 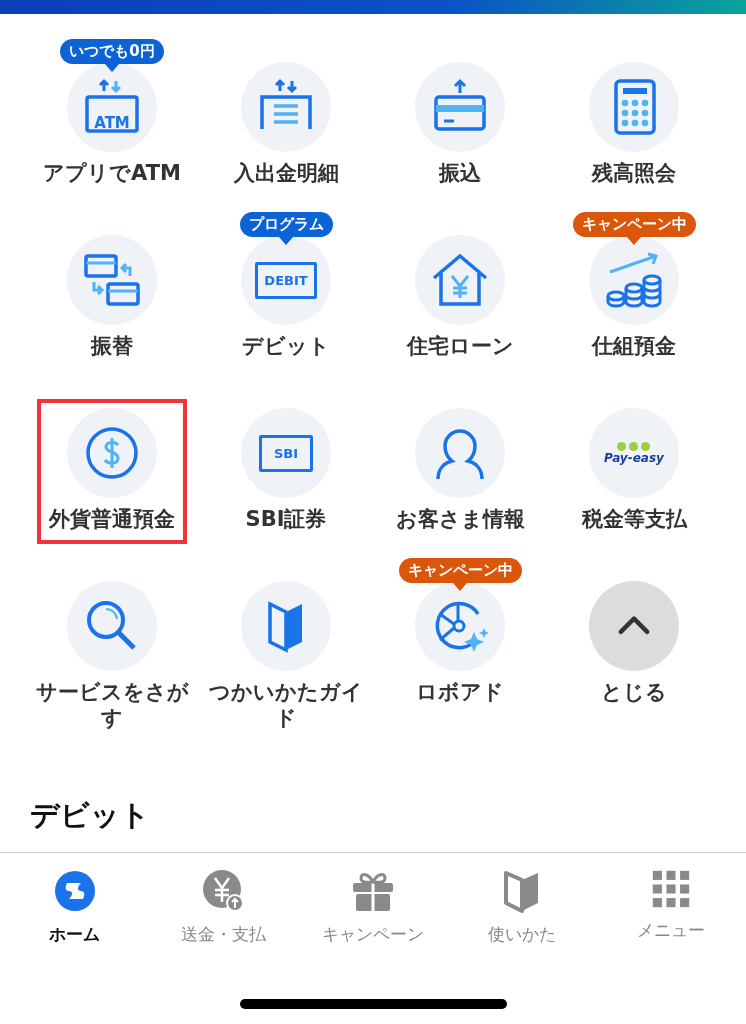 What do you see at coordinates (634, 280) in the screenshot?
I see `coins-icon` at bounding box center [634, 280].